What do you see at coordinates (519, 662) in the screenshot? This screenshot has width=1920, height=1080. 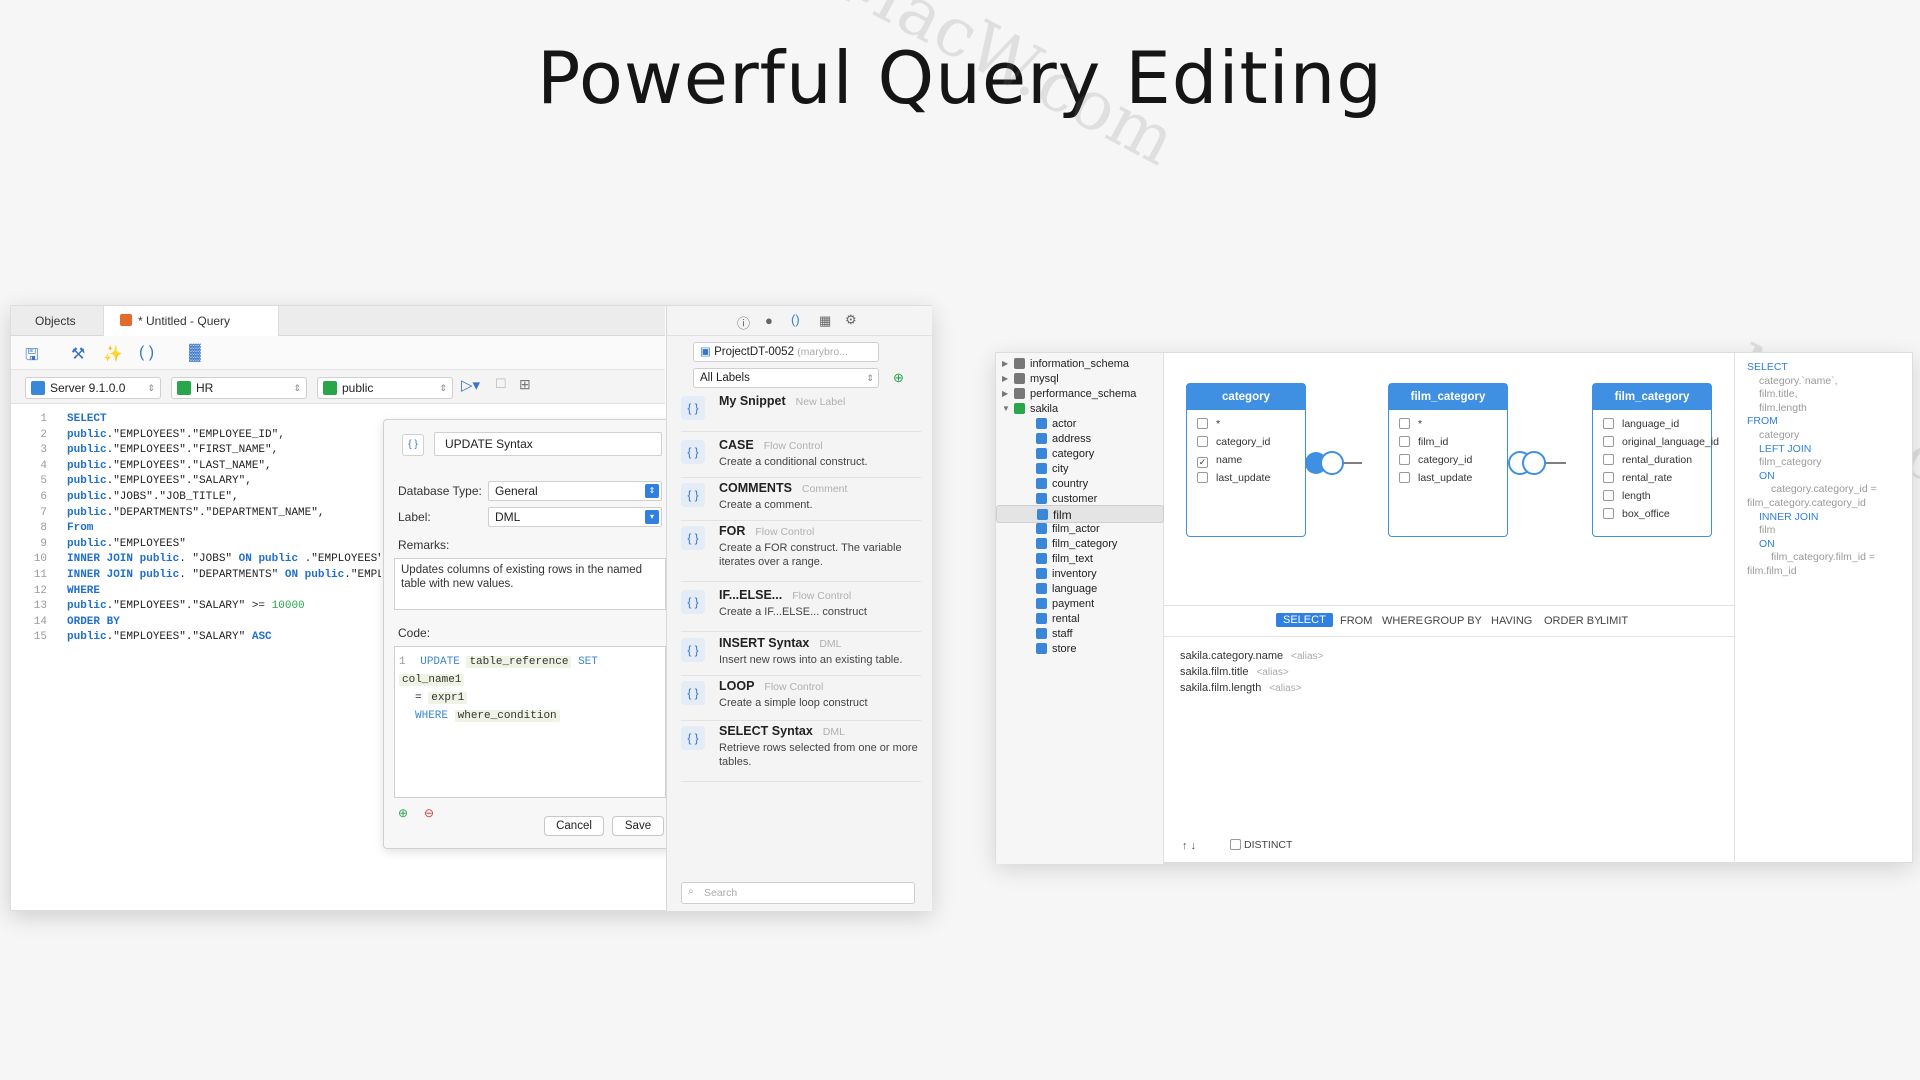 I see `code-placeholder: table_reference` at bounding box center [519, 662].